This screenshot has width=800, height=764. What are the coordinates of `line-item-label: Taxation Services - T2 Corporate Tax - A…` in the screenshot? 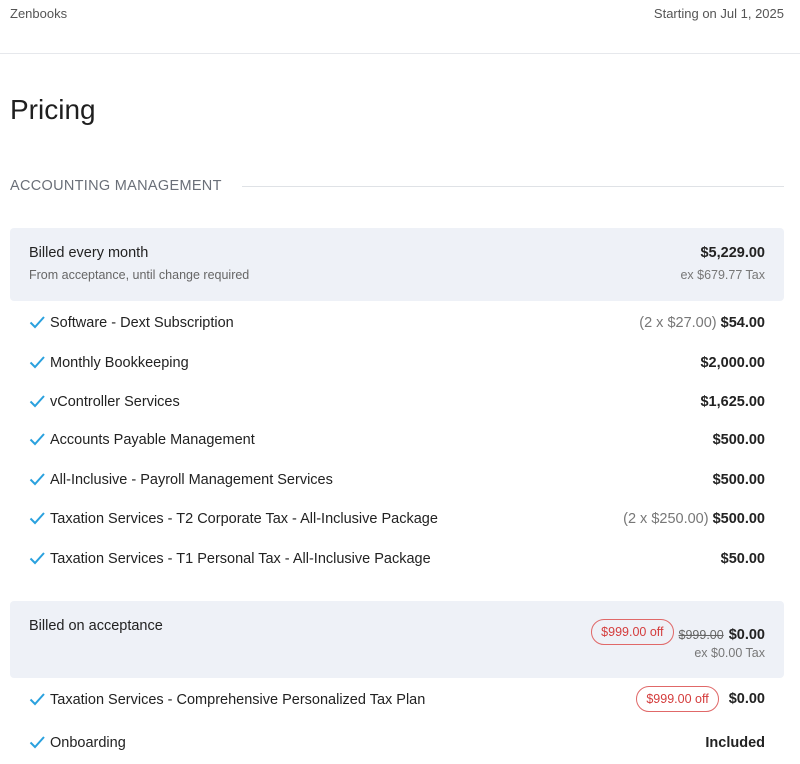 It's located at (244, 519).